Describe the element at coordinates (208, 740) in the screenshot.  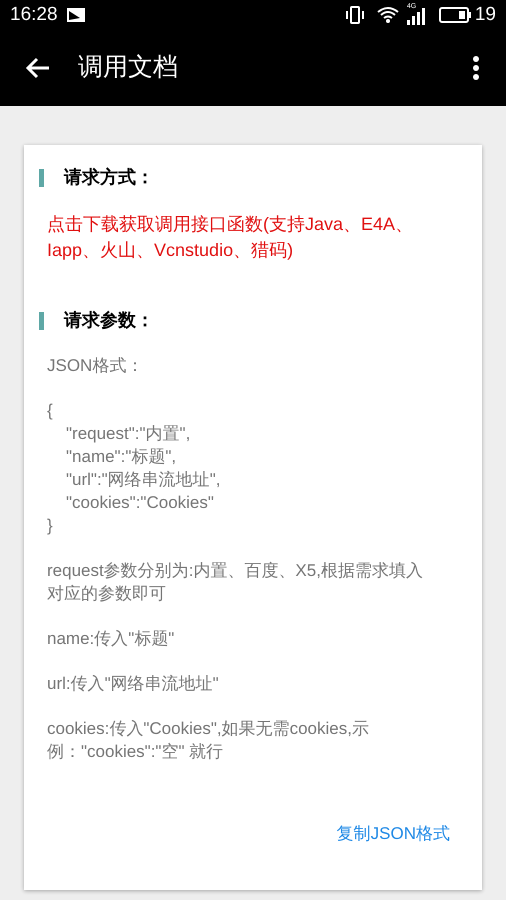
I see `doc-paragraph: cookies:传入"Cookies",如果无需cookies,示例："cookies":"空" 就行` at that location.